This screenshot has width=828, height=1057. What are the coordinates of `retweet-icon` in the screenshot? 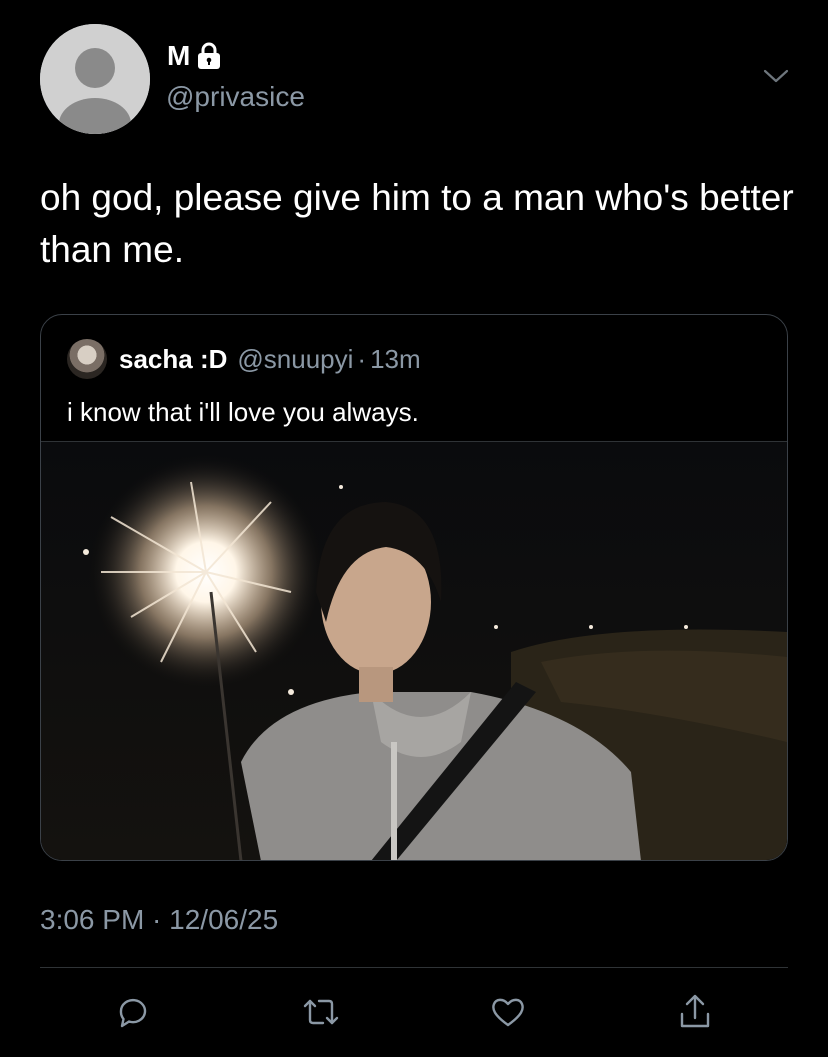 It's located at (321, 1012).